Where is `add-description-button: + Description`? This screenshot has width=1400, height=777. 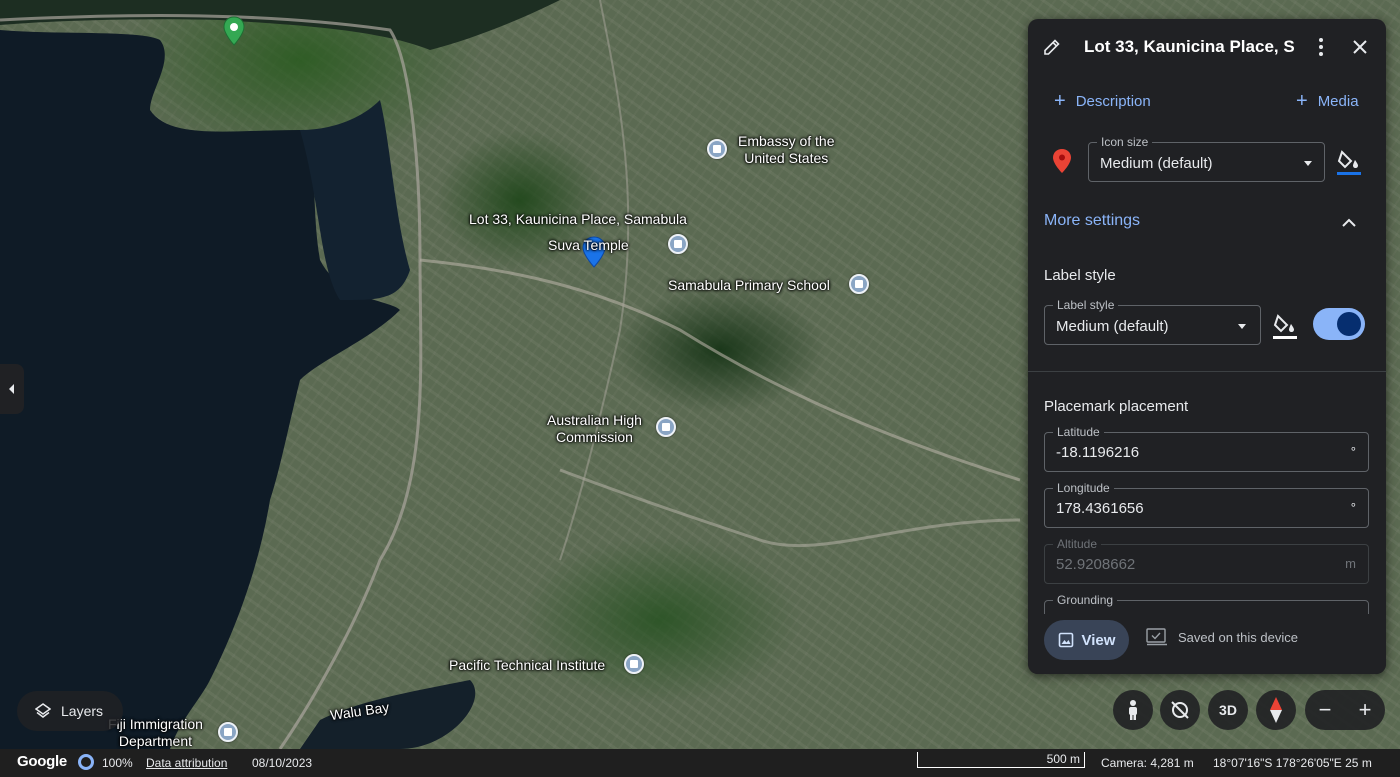
add-description-button: + Description is located at coordinates (1102, 101).